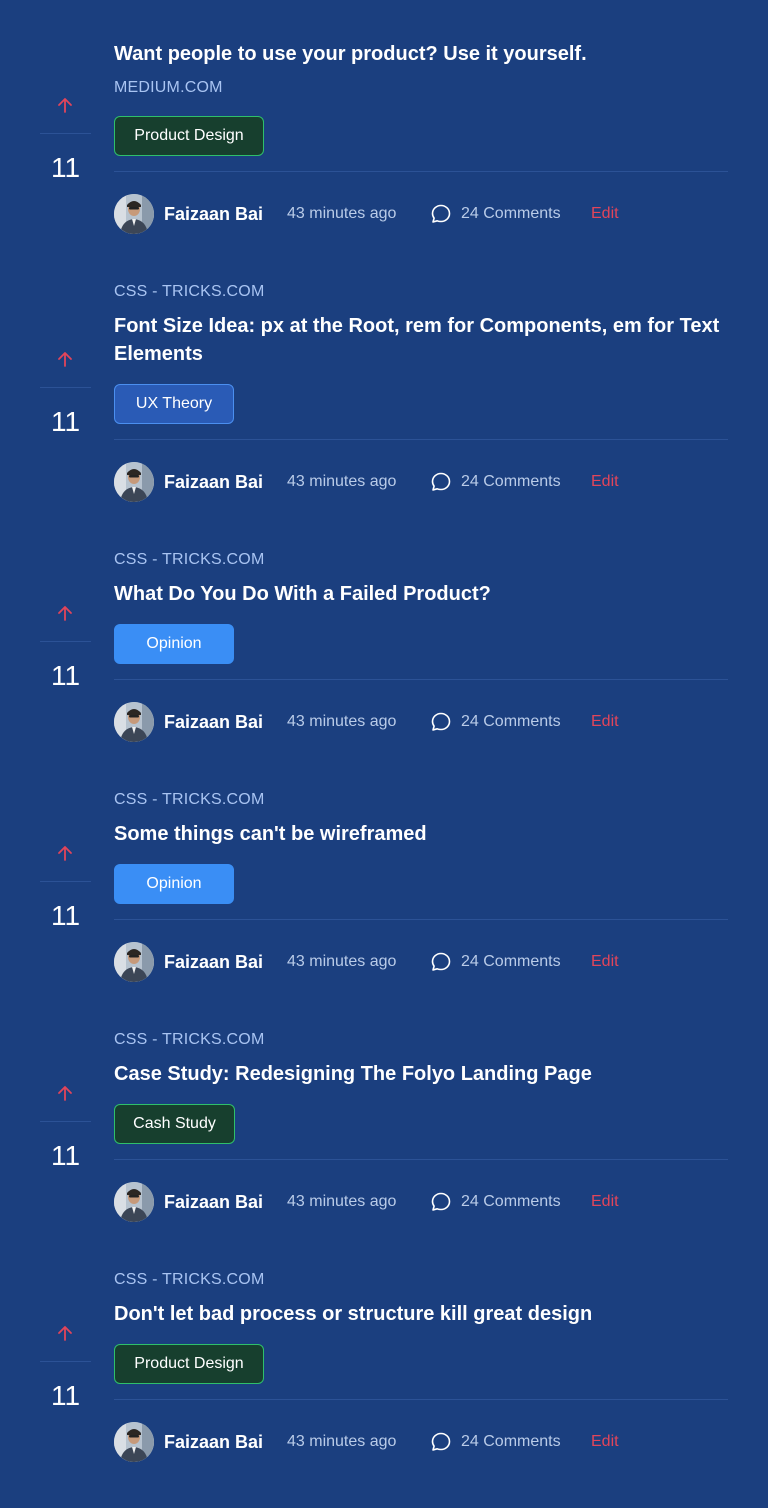 The height and width of the screenshot is (1508, 768). I want to click on post-title: What Do You Do With a Failed Product?, so click(421, 594).